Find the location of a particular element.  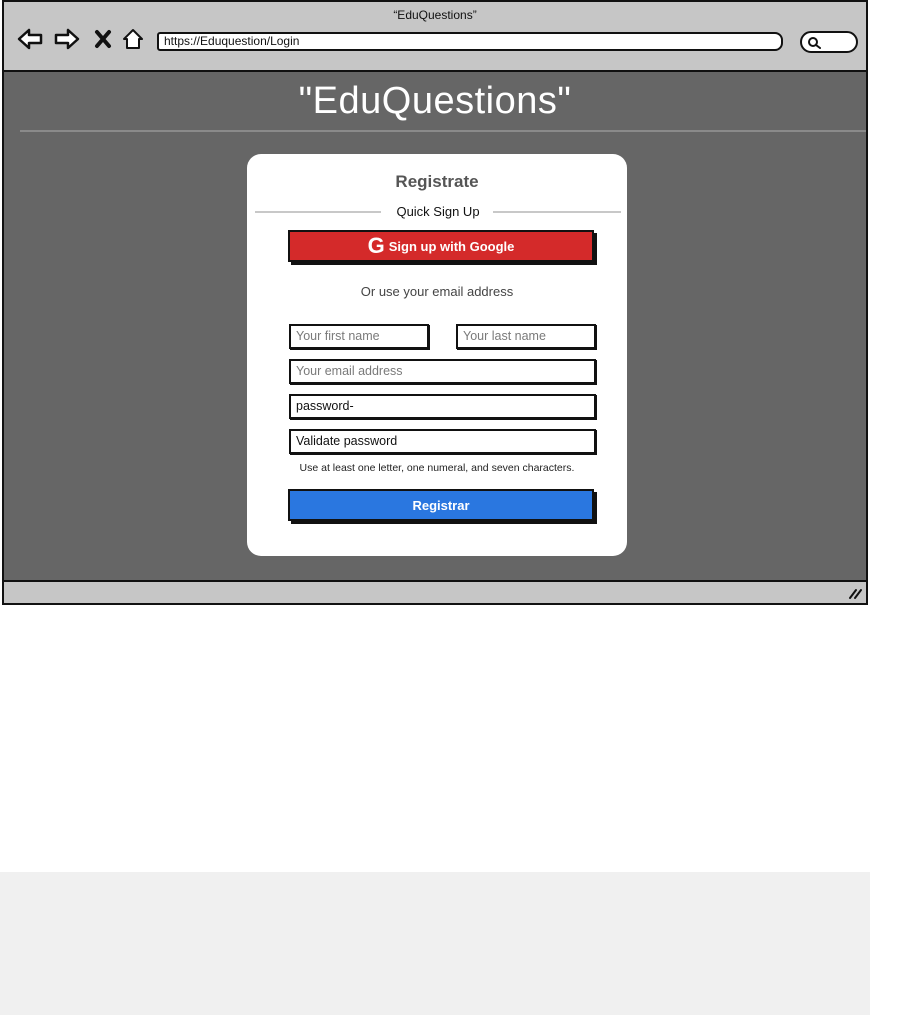

page-title: "EduQuestions" is located at coordinates (435, 101).